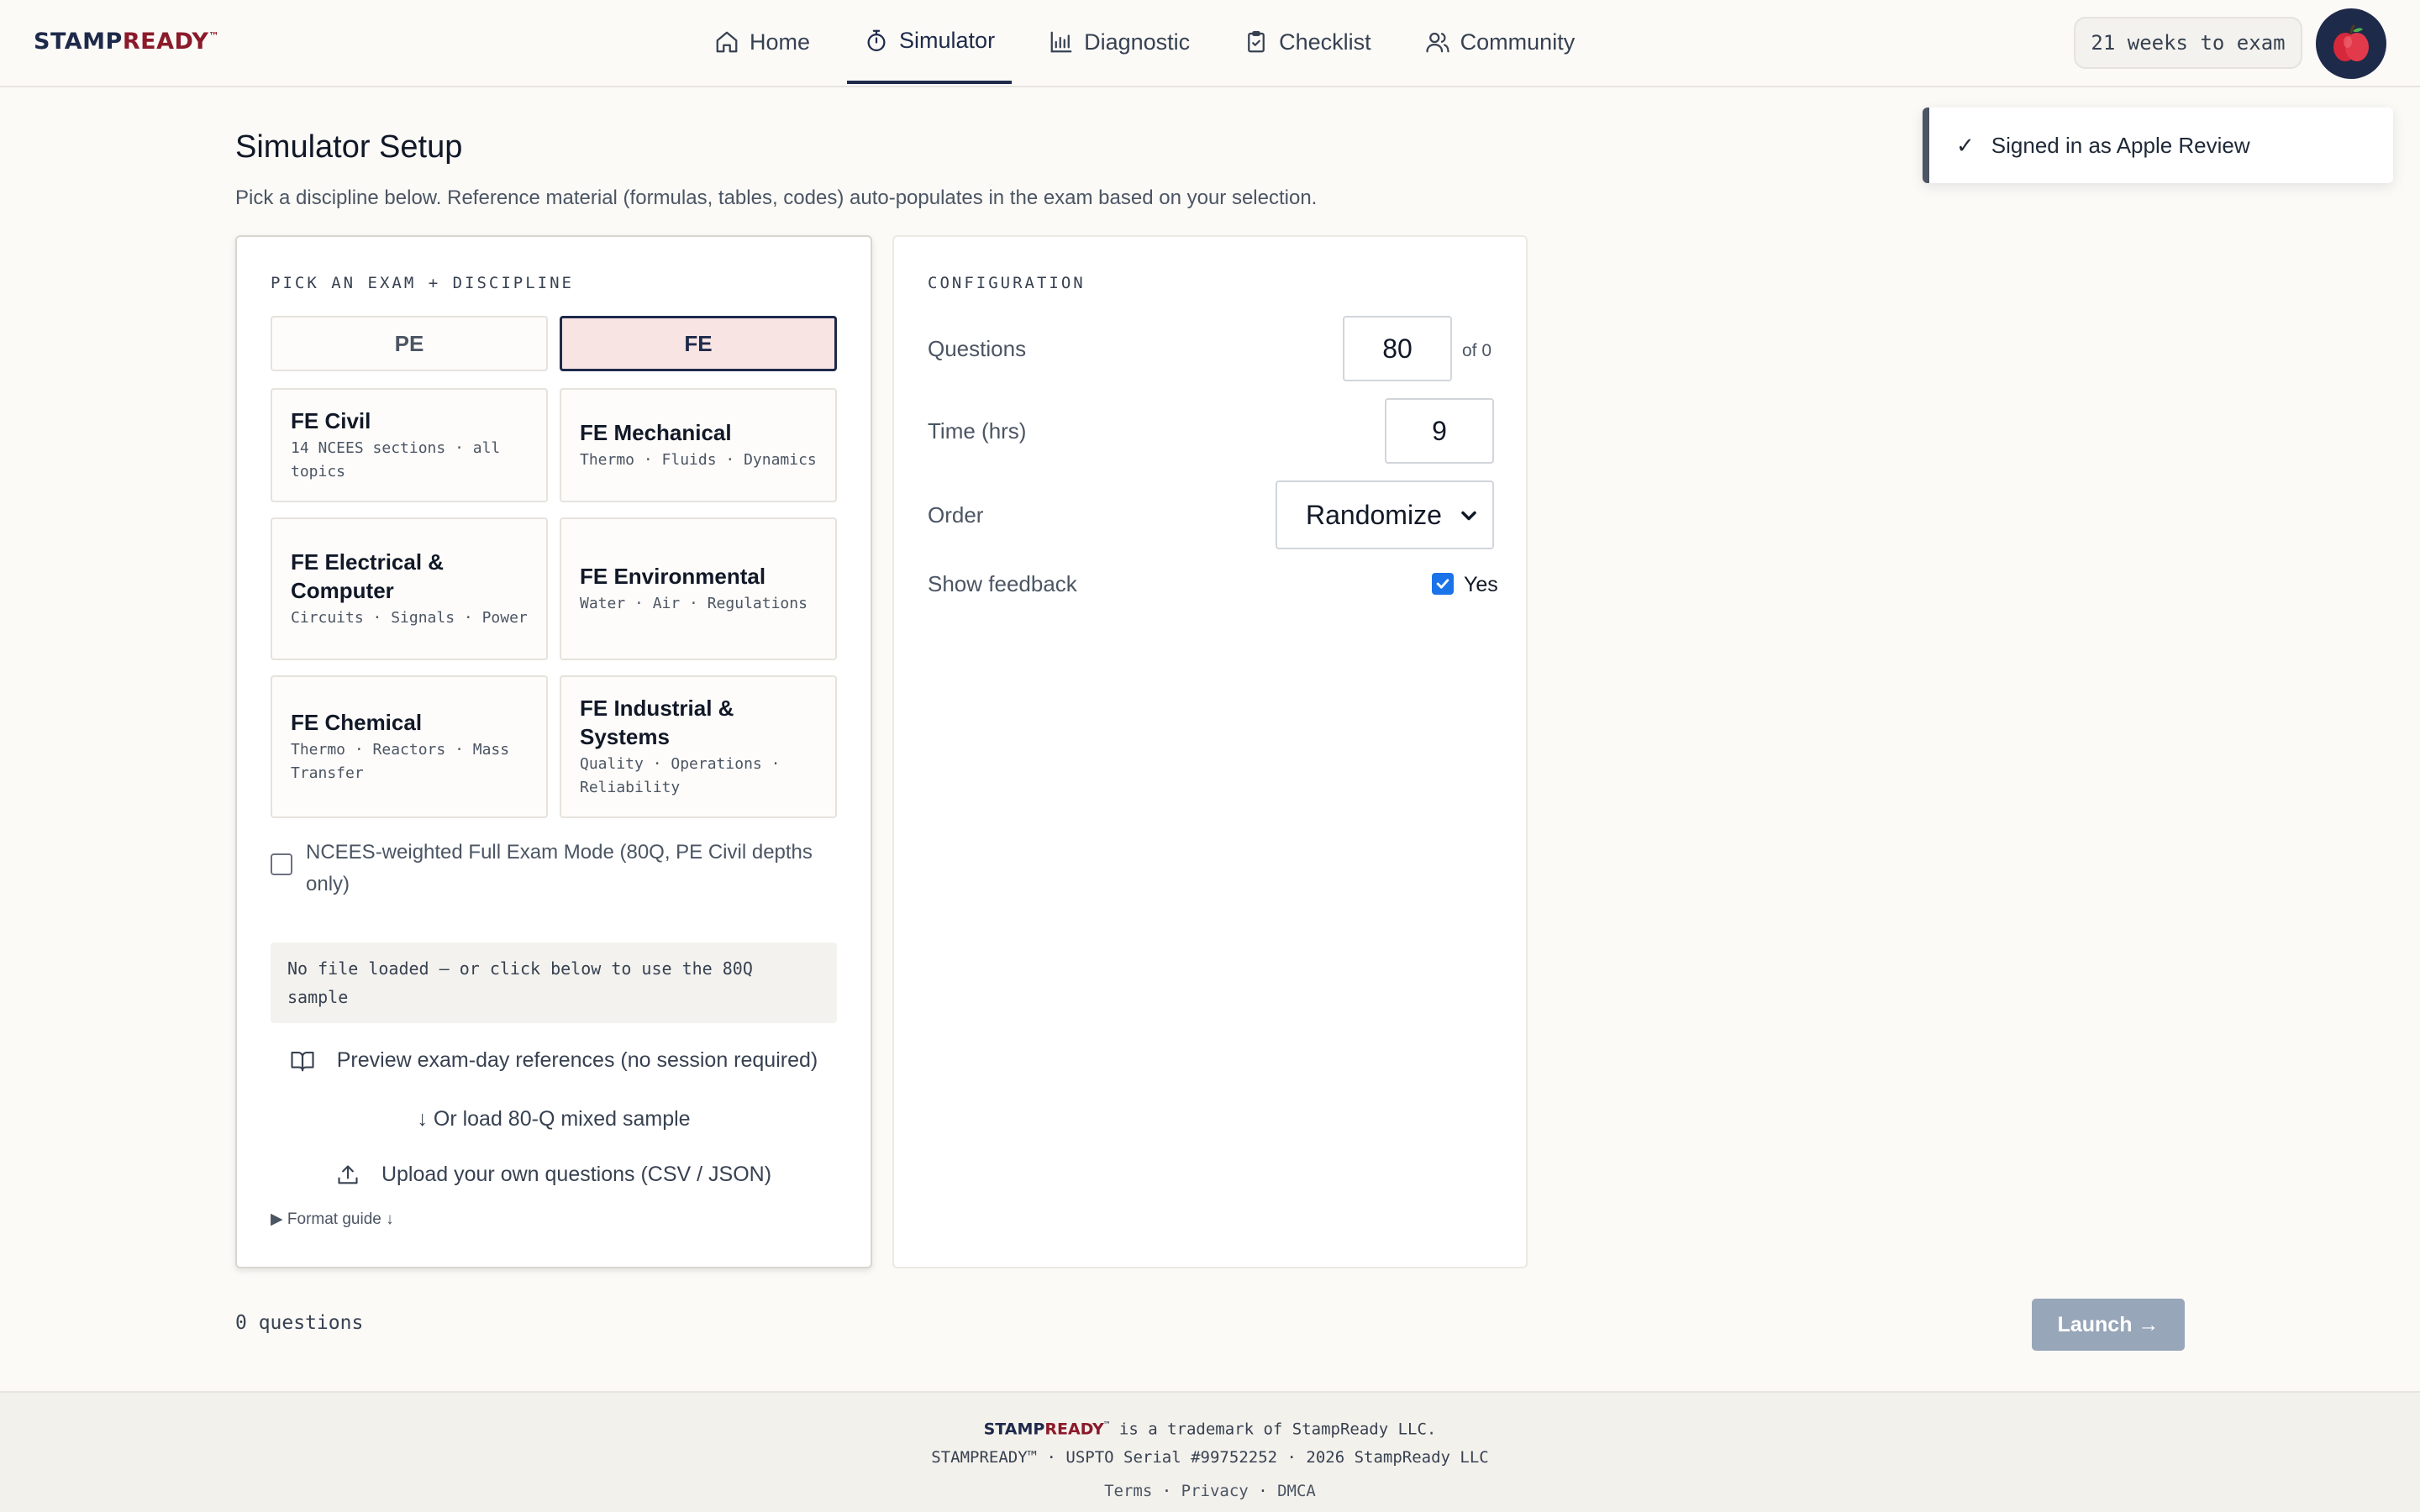 Image resolution: width=2420 pixels, height=1512 pixels. I want to click on upload-icon, so click(348, 1174).